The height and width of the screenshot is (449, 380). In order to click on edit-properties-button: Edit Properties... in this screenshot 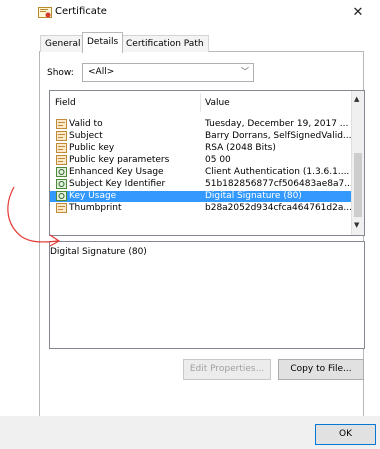, I will do `click(227, 369)`.